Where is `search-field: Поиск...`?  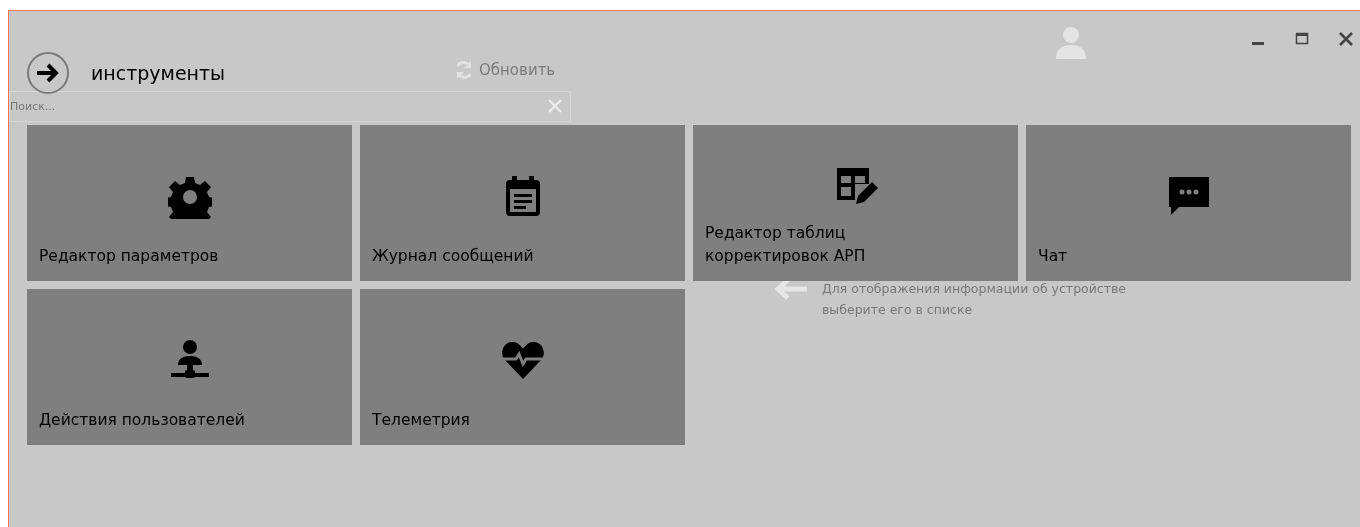
search-field: Поиск... is located at coordinates (290, 106).